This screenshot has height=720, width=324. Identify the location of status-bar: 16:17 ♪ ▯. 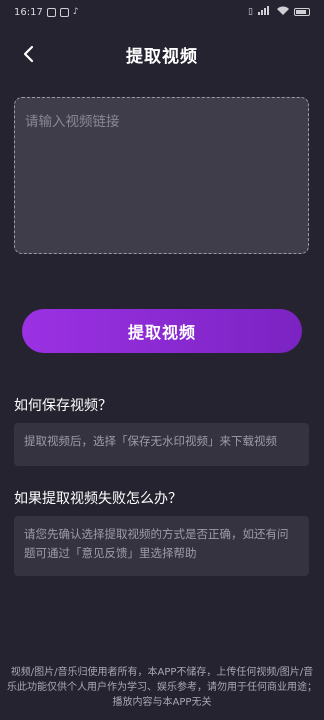
(162, 12).